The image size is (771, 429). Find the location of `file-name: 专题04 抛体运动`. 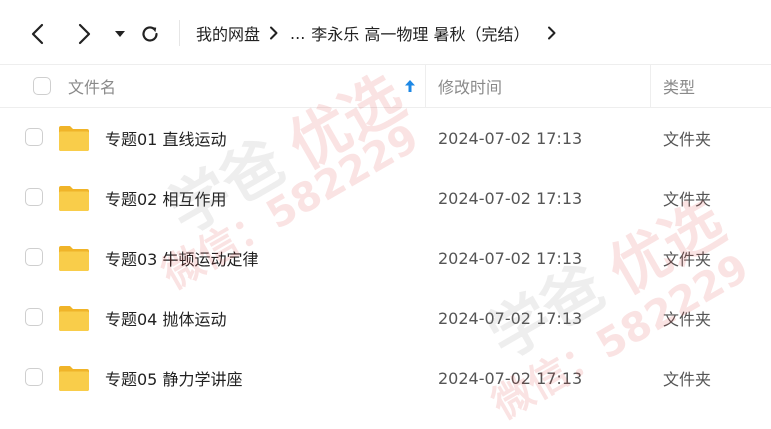

file-name: 专题04 抛体运动 is located at coordinates (165, 318).